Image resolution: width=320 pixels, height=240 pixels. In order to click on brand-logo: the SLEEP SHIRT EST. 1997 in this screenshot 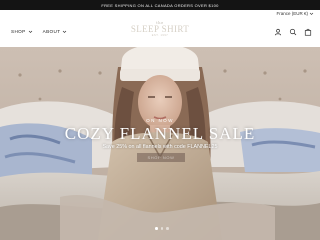, I will do `click(160, 28)`.